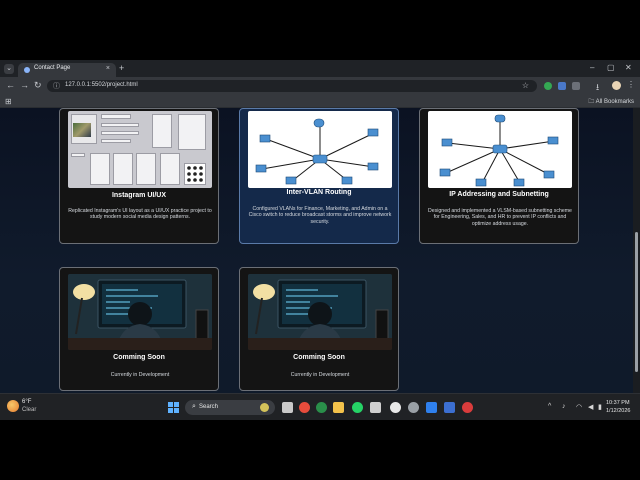 The width and height of the screenshot is (640, 480). Describe the element at coordinates (8, 101) in the screenshot. I see `apps-grid-icon: ⊞` at that location.